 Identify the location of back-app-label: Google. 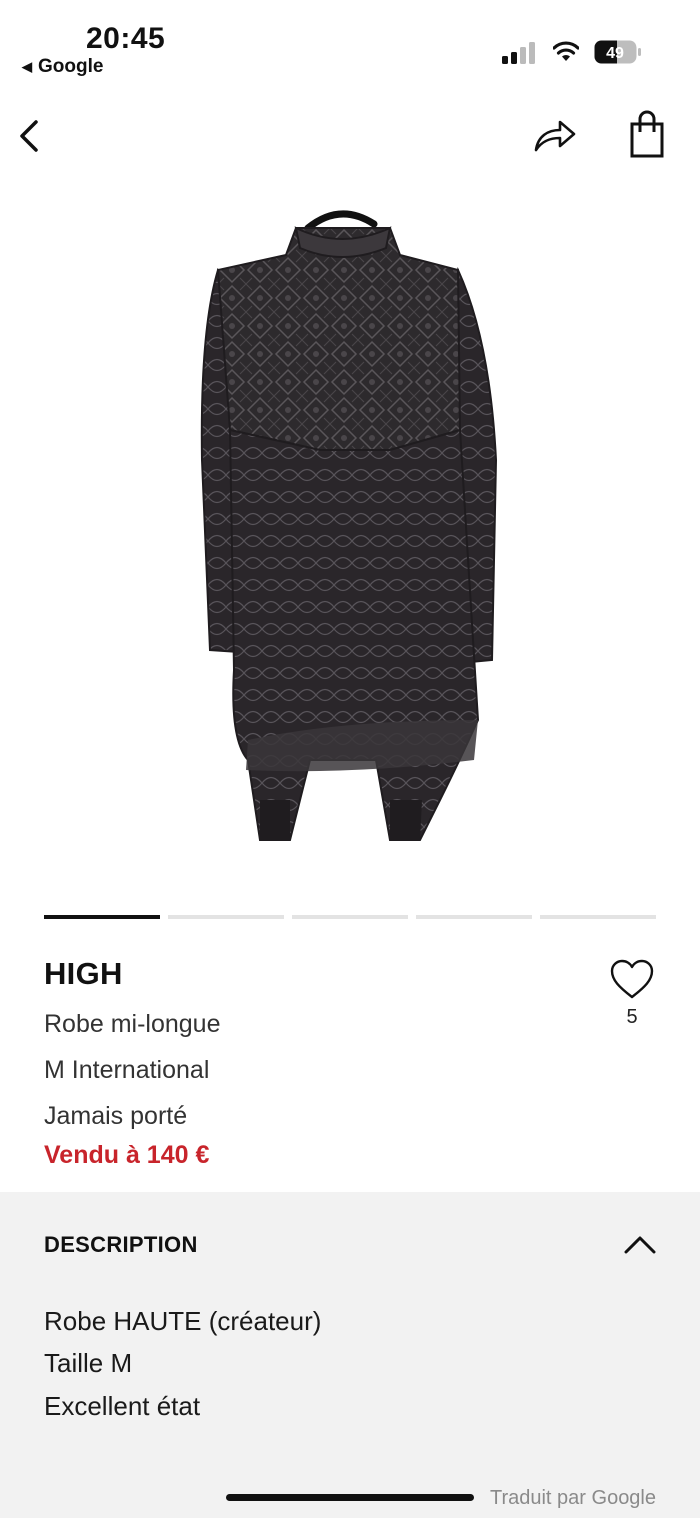
(71, 66).